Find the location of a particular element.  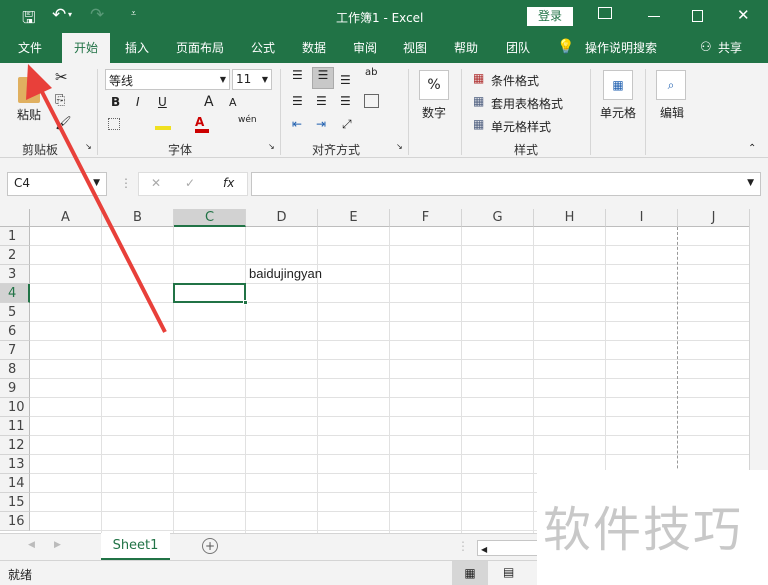

arrow-head is located at coordinates (39, 82).